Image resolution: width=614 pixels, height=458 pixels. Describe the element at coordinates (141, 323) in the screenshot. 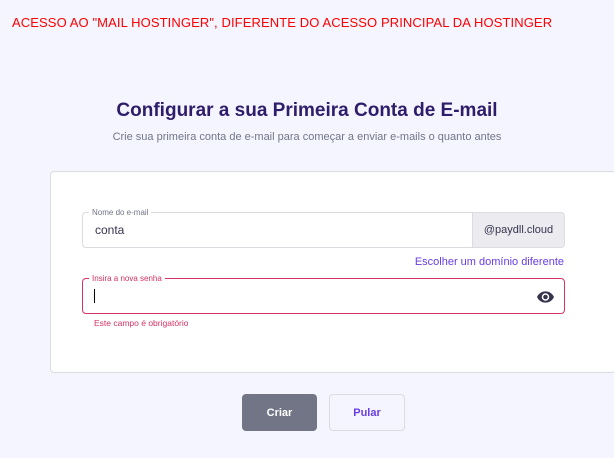

I see `password-error-message: Este campo é obrigatório` at that location.